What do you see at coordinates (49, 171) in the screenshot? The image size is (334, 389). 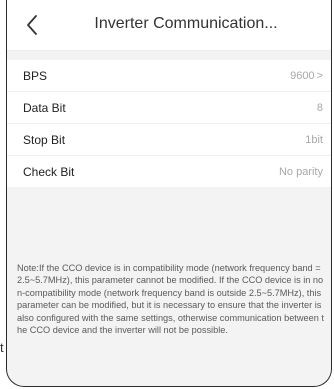 I see `setting-label: Check Bit` at bounding box center [49, 171].